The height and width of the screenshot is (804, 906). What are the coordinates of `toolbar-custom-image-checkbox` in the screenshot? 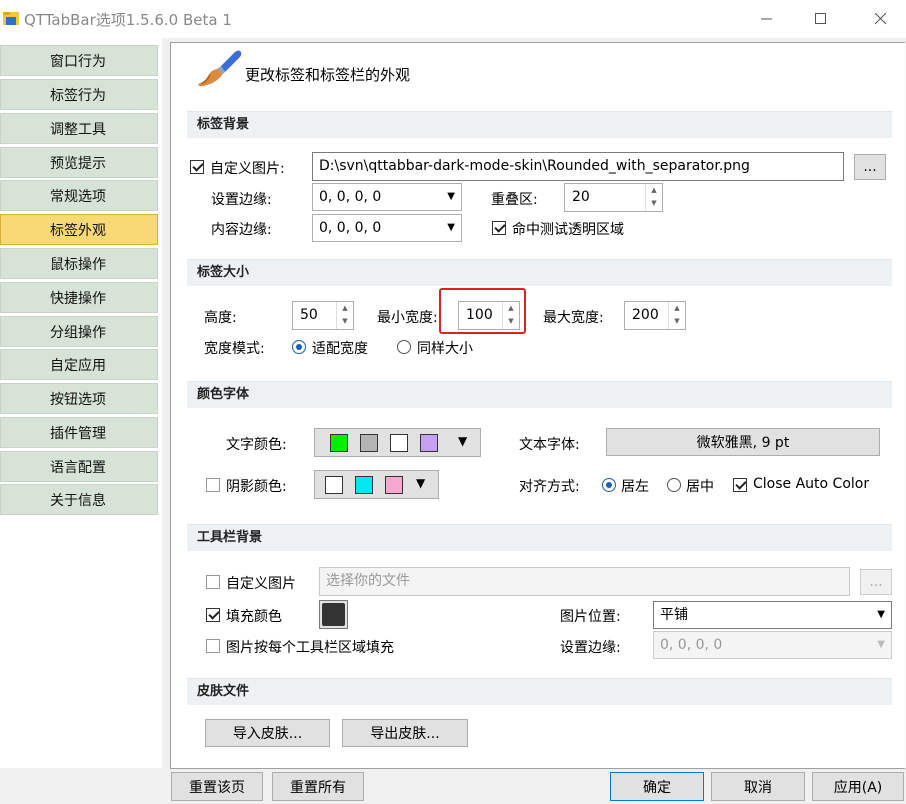 It's located at (213, 582).